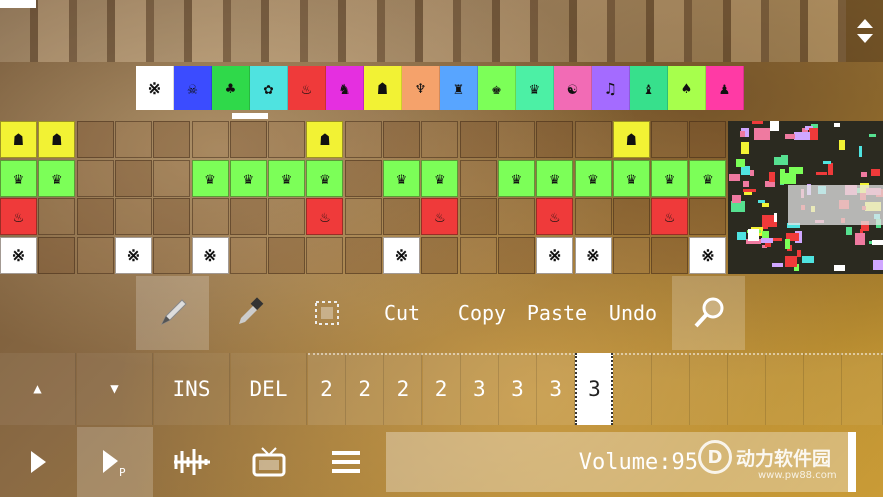 The height and width of the screenshot is (497, 883). I want to click on copy-button: Copy, so click(482, 313).